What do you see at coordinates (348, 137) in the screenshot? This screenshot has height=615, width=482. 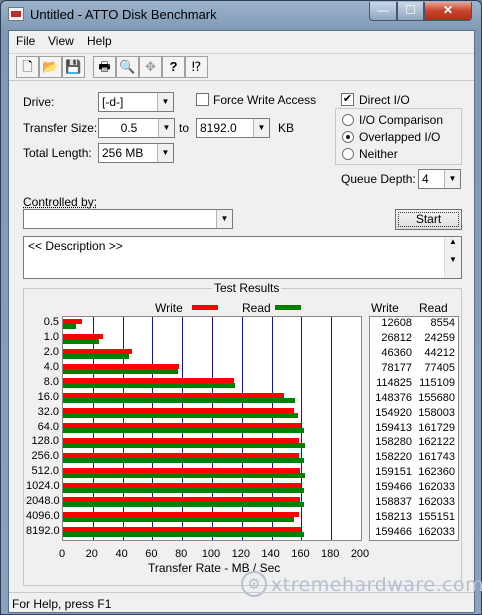 I see `overlapped-io-radio` at bounding box center [348, 137].